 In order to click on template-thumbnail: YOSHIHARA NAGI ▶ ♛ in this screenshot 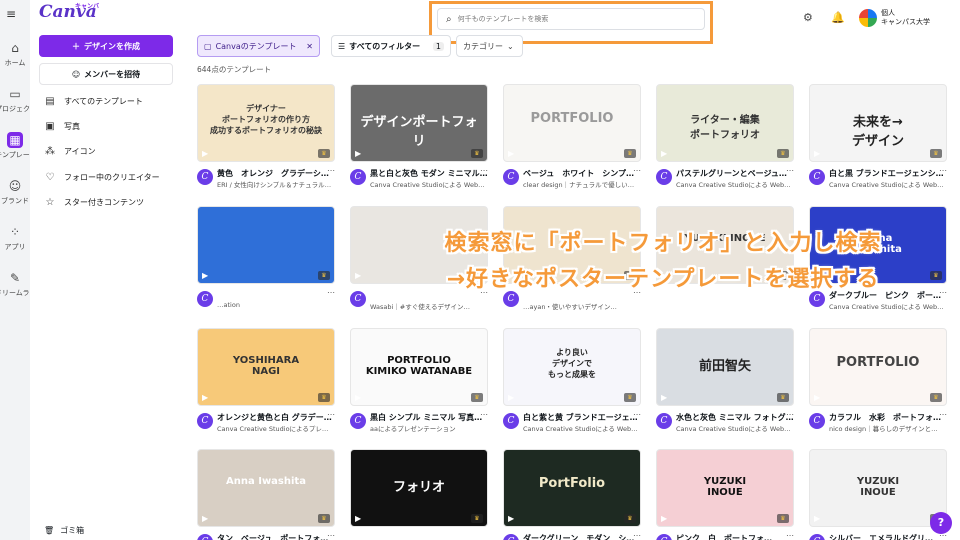, I will do `click(266, 367)`.